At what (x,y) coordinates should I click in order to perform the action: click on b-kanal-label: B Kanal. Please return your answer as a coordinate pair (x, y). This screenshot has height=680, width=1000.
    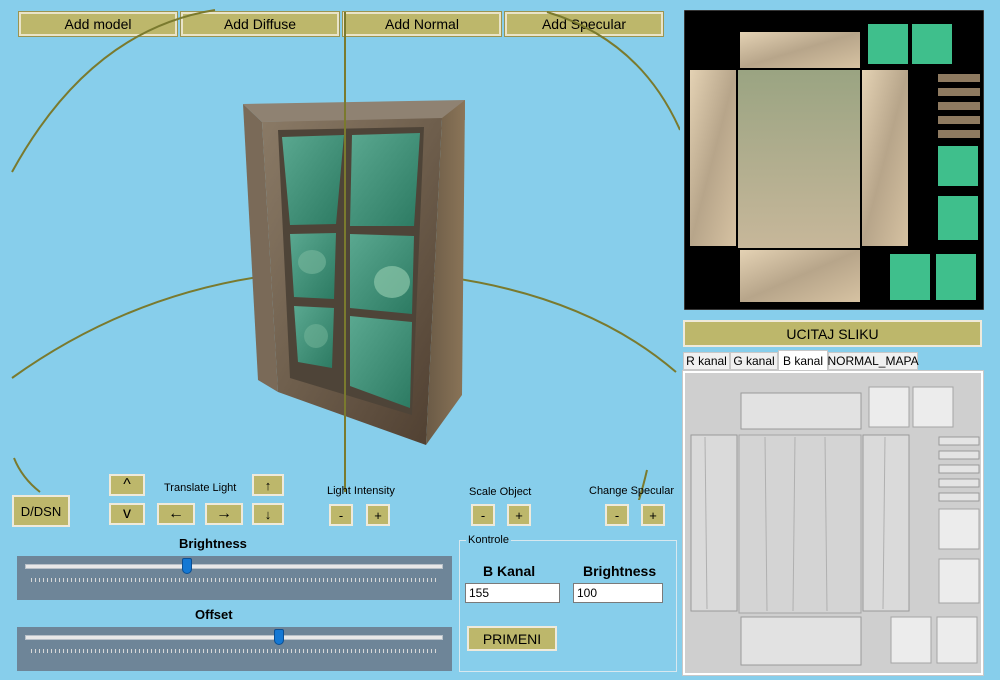
    Looking at the image, I should click on (509, 571).